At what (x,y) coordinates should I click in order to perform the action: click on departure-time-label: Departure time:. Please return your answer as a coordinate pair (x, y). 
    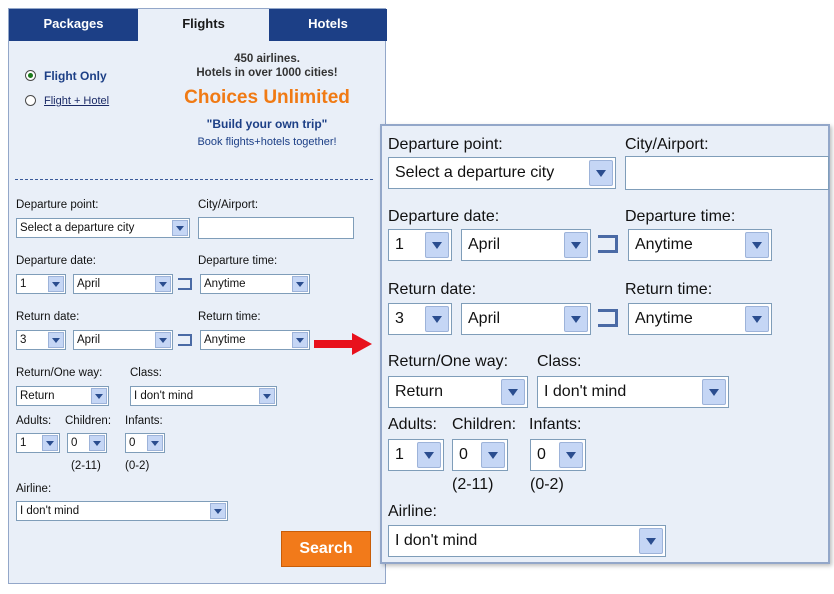
    Looking at the image, I should click on (680, 216).